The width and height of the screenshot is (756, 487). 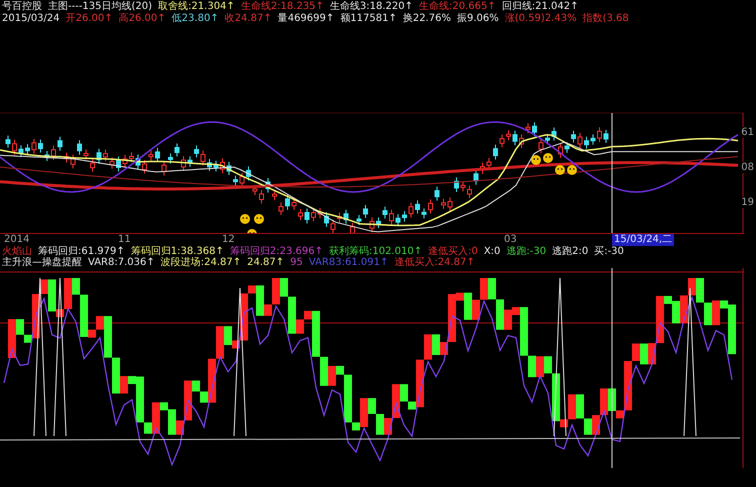 What do you see at coordinates (453, 251) in the screenshot?
I see `indicator-value: 逢低买入:0` at bounding box center [453, 251].